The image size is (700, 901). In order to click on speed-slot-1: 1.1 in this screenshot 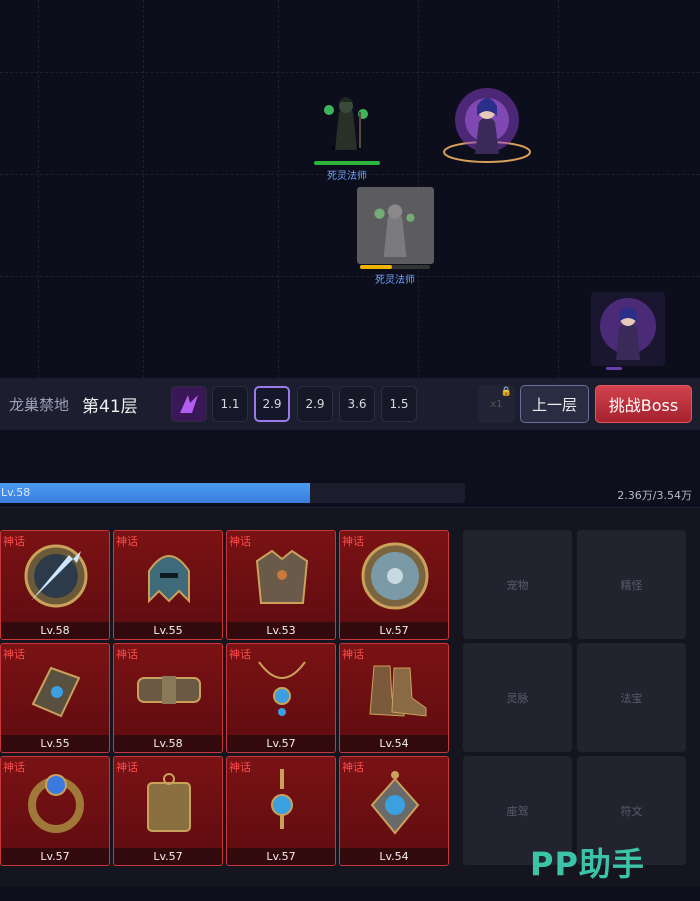, I will do `click(230, 404)`.